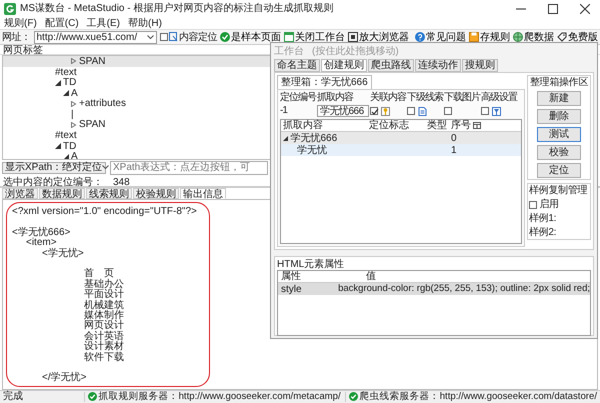 Image resolution: width=600 pixels, height=403 pixels. I want to click on column-header: 值, so click(371, 276).